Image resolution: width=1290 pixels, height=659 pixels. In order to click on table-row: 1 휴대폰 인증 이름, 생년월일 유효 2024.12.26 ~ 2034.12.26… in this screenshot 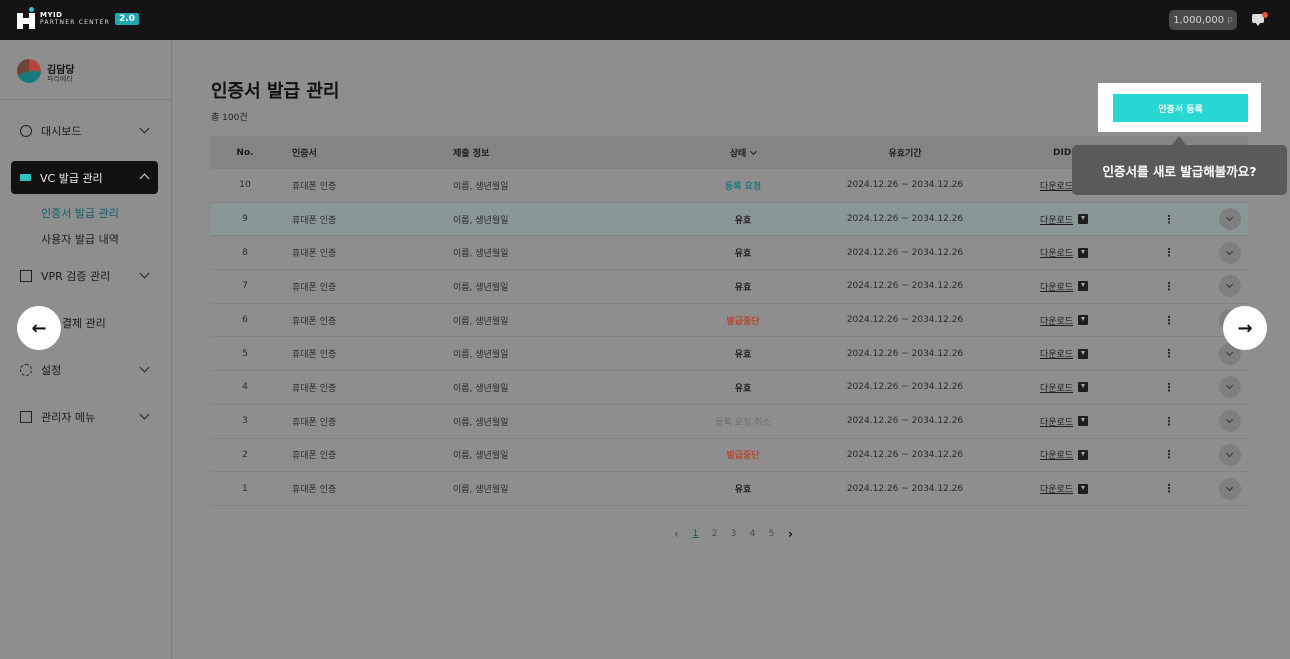, I will do `click(729, 489)`.